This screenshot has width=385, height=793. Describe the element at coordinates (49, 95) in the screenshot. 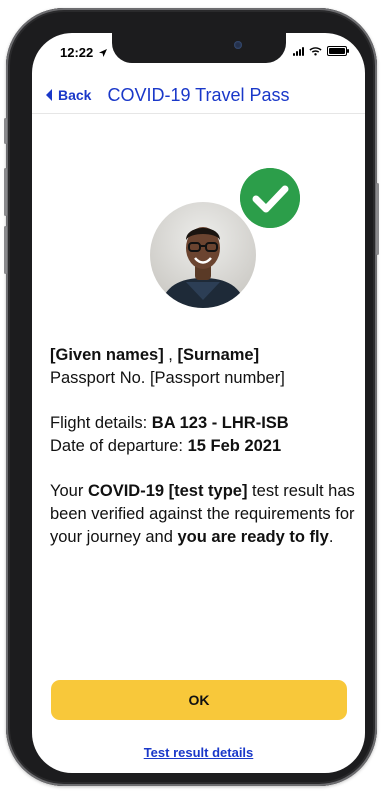

I see `chevron-left-icon` at that location.